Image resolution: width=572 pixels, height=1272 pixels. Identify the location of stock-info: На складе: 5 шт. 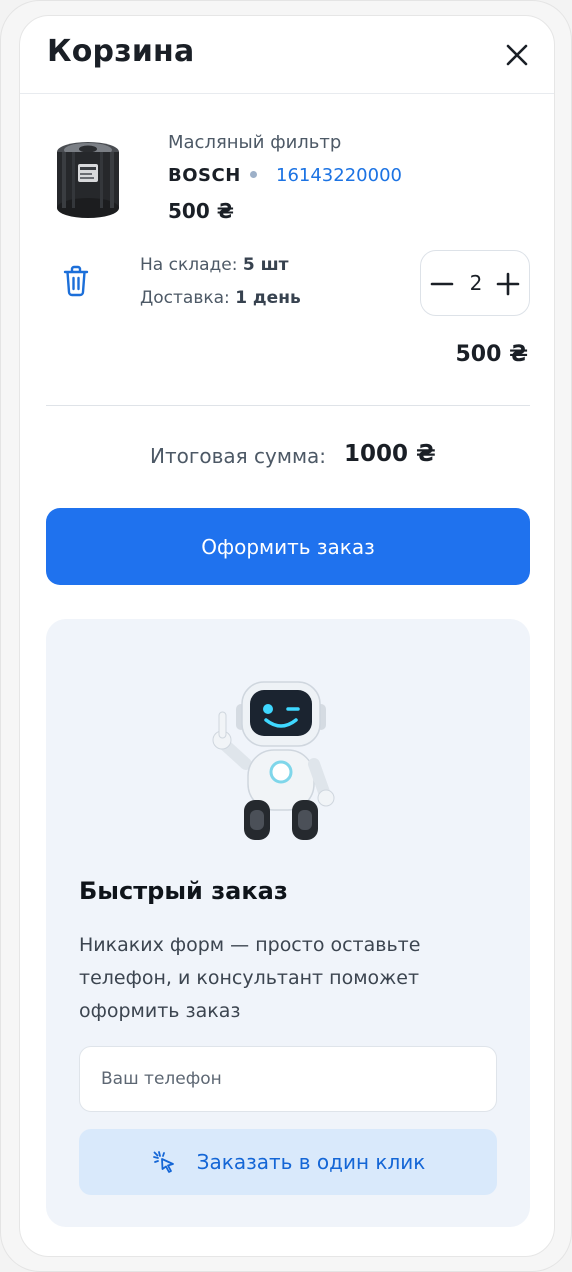
(214, 265).